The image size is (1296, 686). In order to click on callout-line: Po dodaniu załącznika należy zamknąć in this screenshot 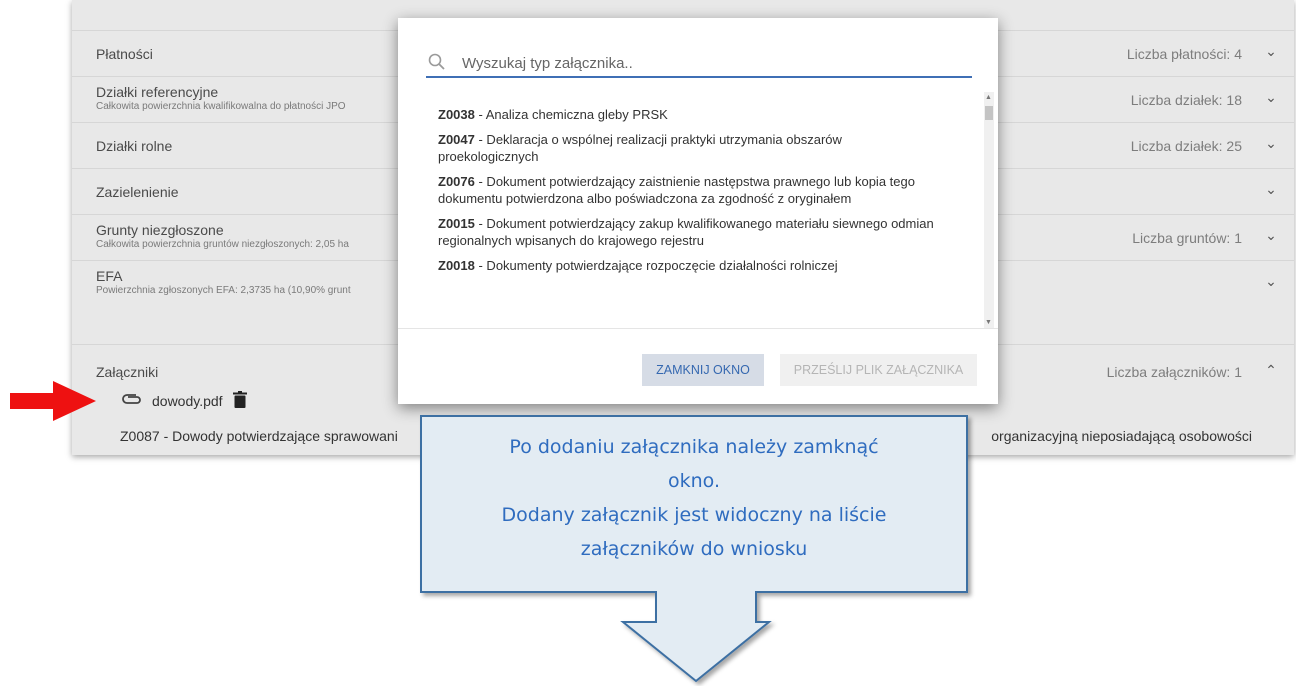, I will do `click(694, 447)`.